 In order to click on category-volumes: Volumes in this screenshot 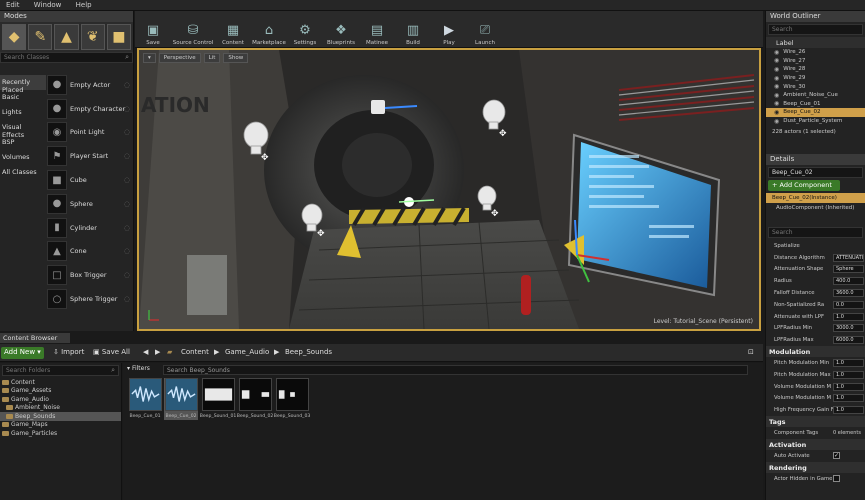, I will do `click(23, 157)`.